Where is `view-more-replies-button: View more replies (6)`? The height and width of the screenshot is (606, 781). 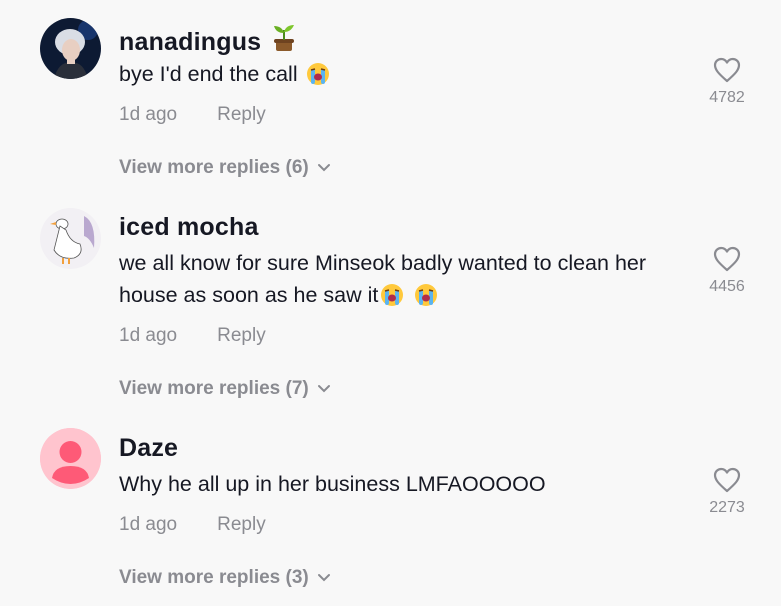
view-more-replies-button: View more replies (6) is located at coordinates (225, 168).